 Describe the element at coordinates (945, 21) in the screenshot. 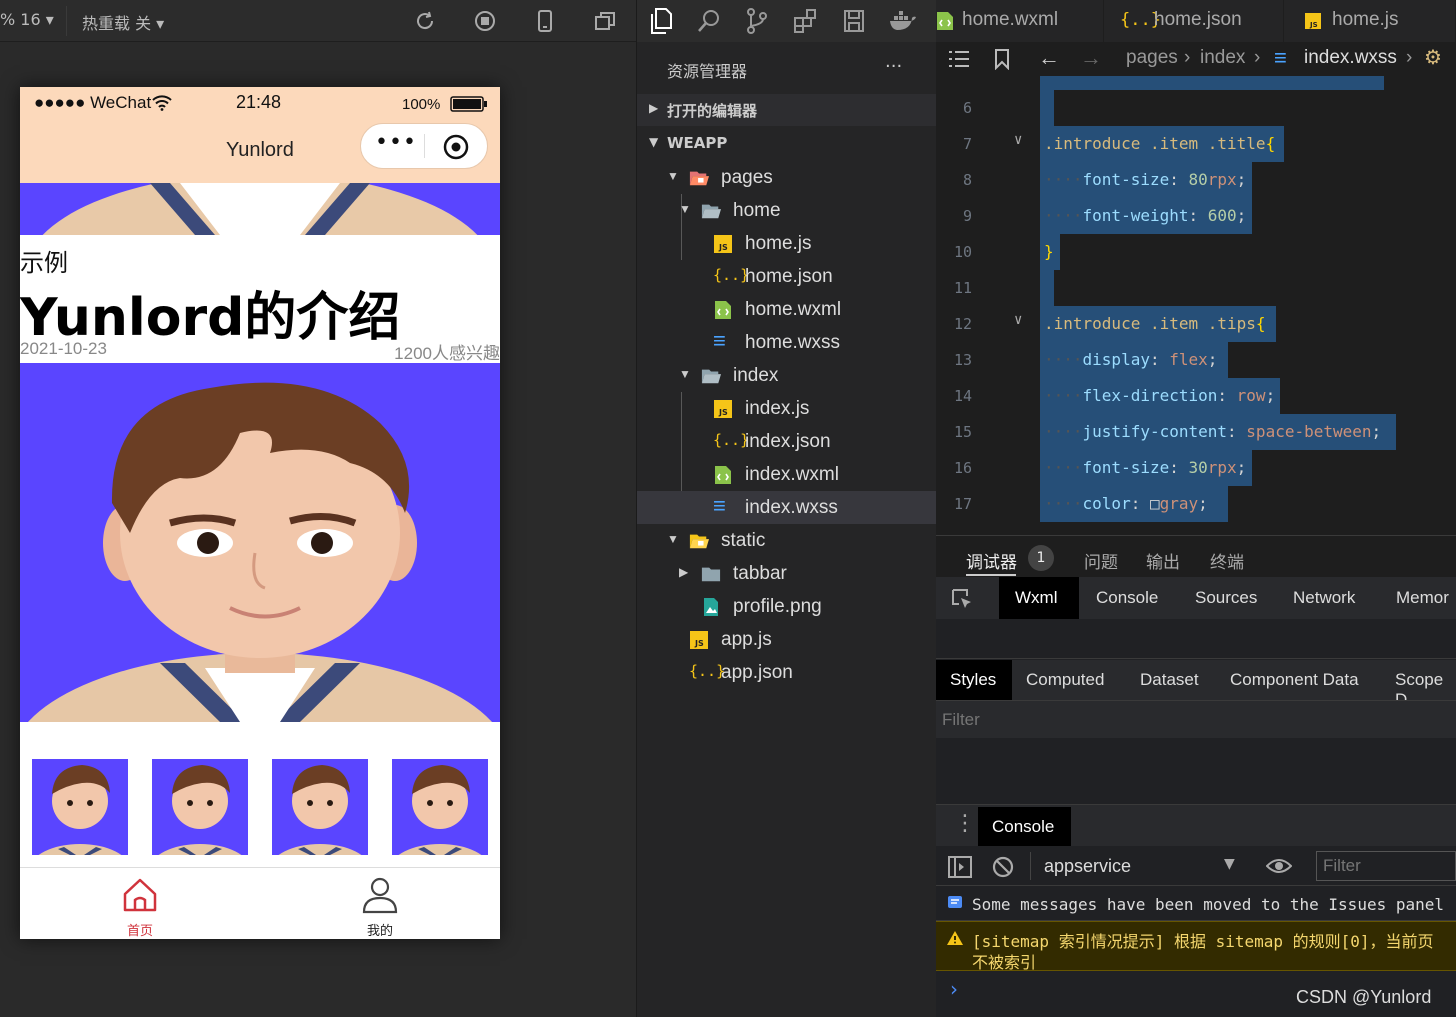

I see `wxml-file-icon` at that location.